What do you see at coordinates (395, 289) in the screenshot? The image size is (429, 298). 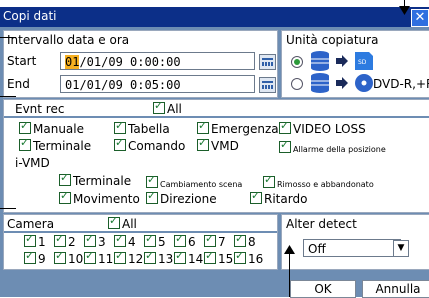 I see `cancel-button: Annulla` at bounding box center [395, 289].